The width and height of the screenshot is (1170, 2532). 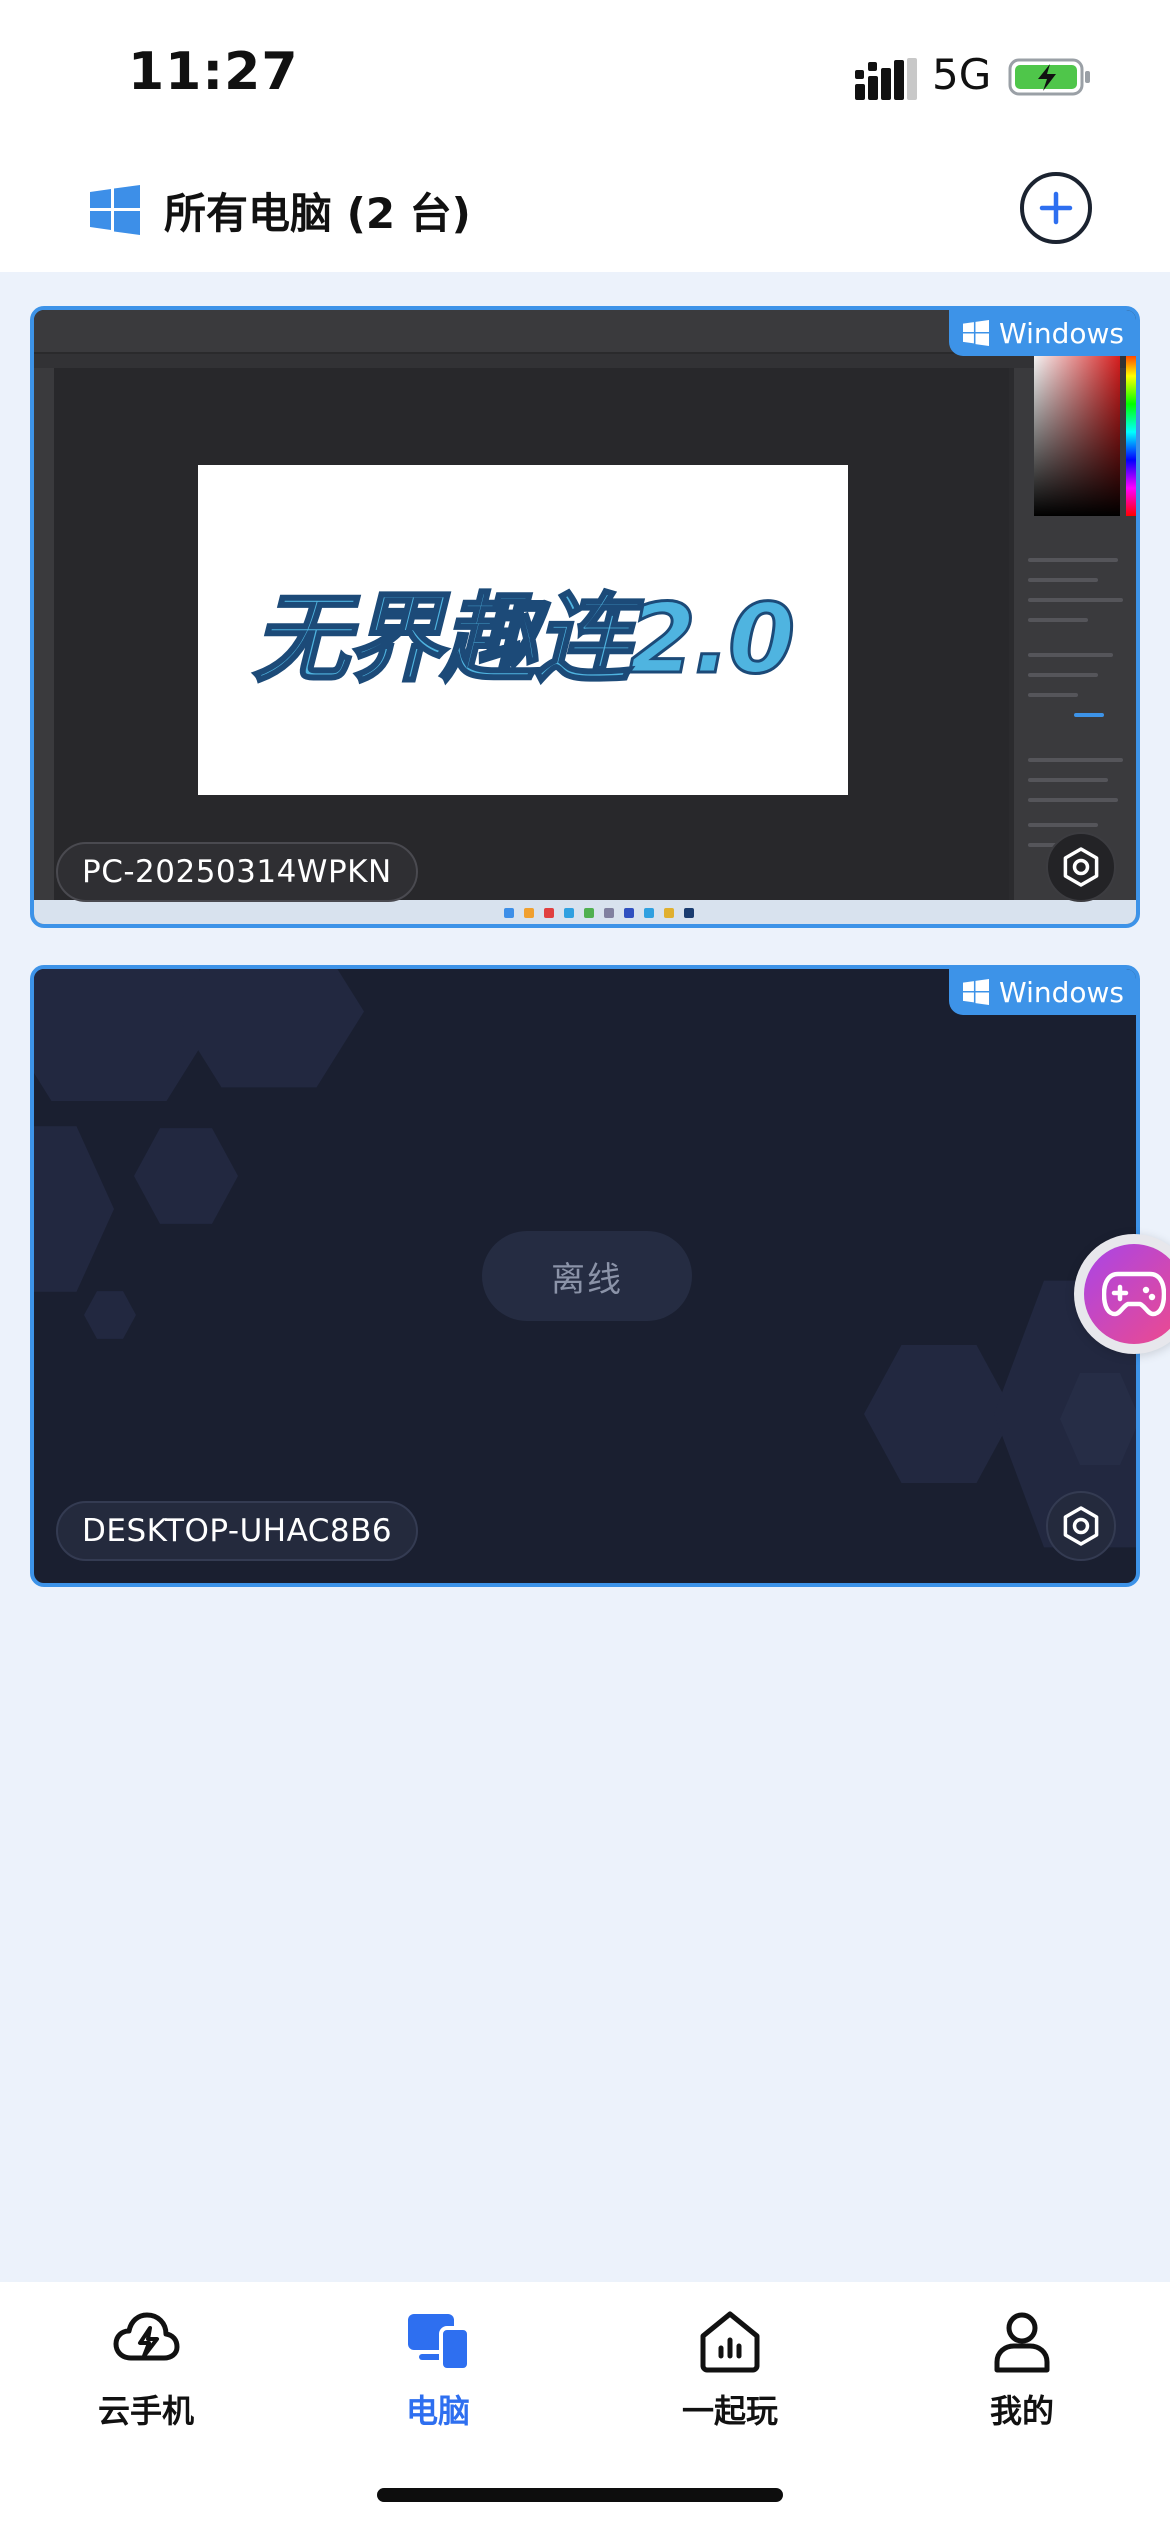 What do you see at coordinates (1134, 1294) in the screenshot?
I see `gamepad-icon` at bounding box center [1134, 1294].